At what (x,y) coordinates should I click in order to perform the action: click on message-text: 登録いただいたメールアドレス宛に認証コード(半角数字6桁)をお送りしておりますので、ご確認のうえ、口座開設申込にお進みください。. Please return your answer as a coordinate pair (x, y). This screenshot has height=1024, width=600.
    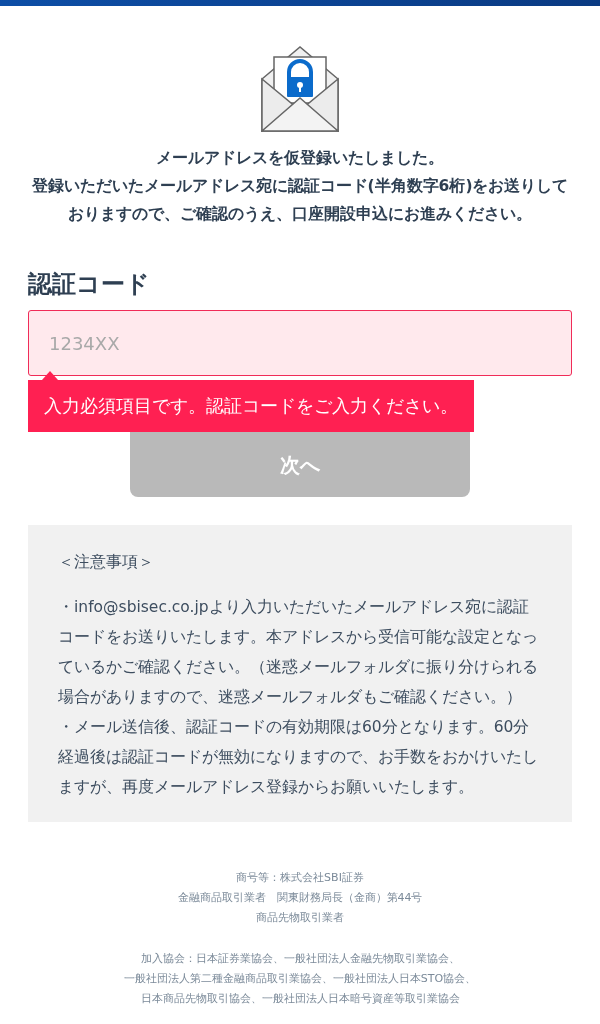
    Looking at the image, I should click on (300, 200).